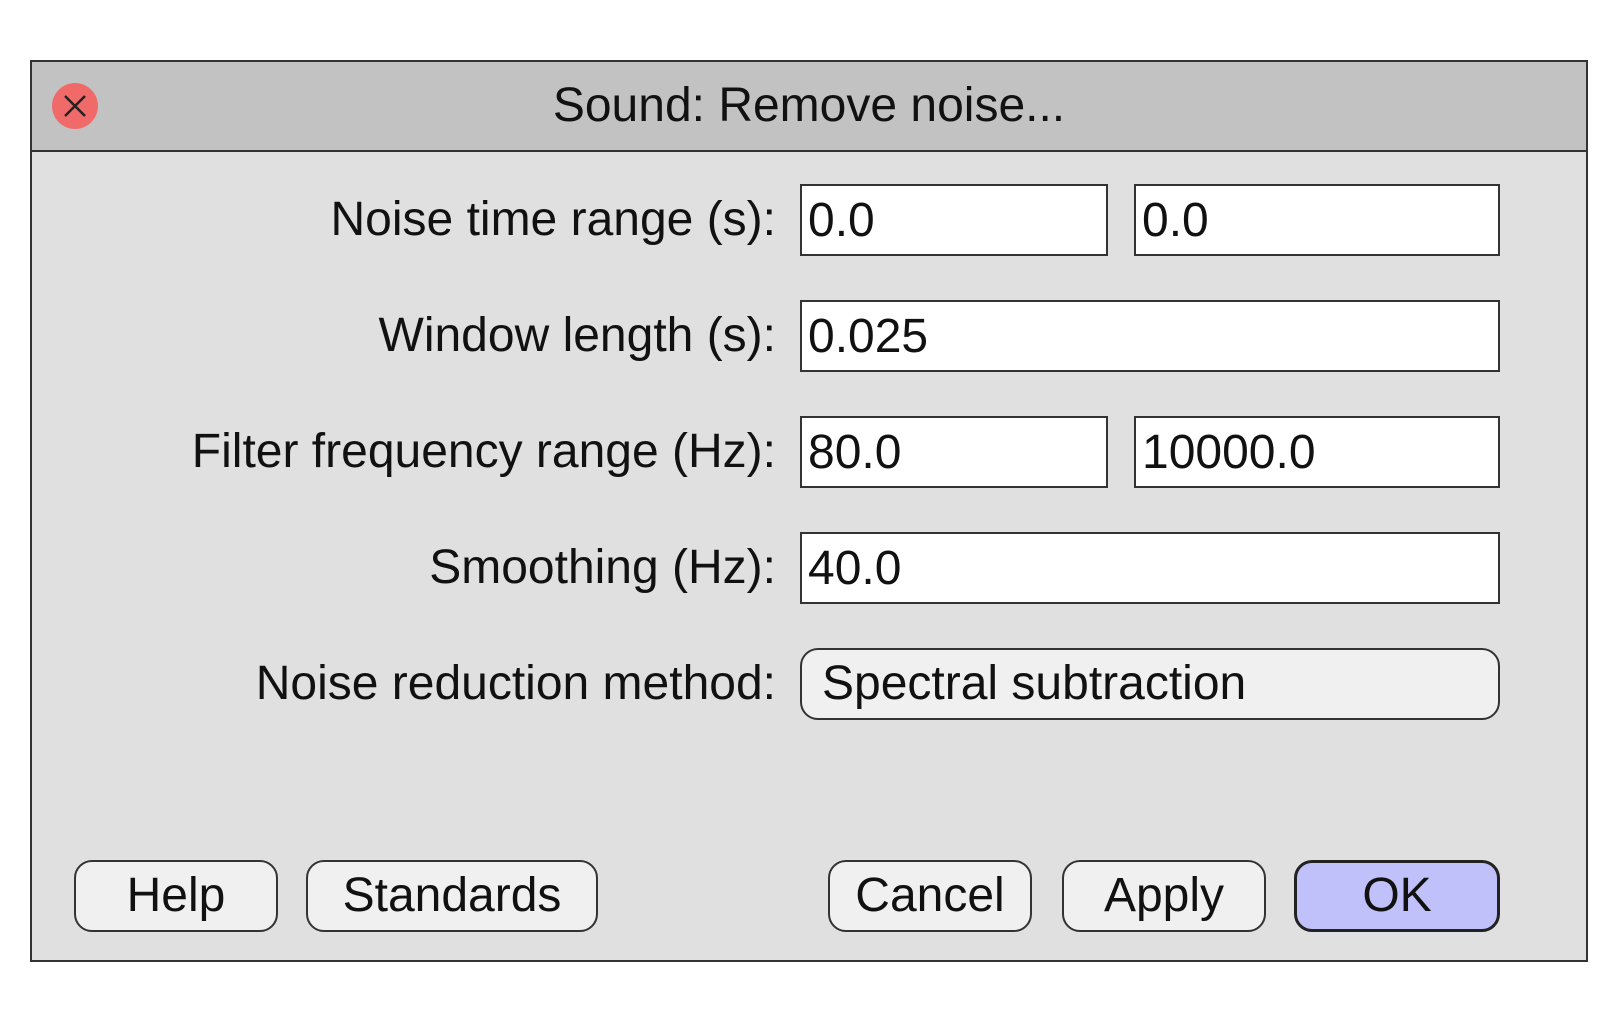 The width and height of the screenshot is (1620, 1020). I want to click on help-button: Help, so click(176, 896).